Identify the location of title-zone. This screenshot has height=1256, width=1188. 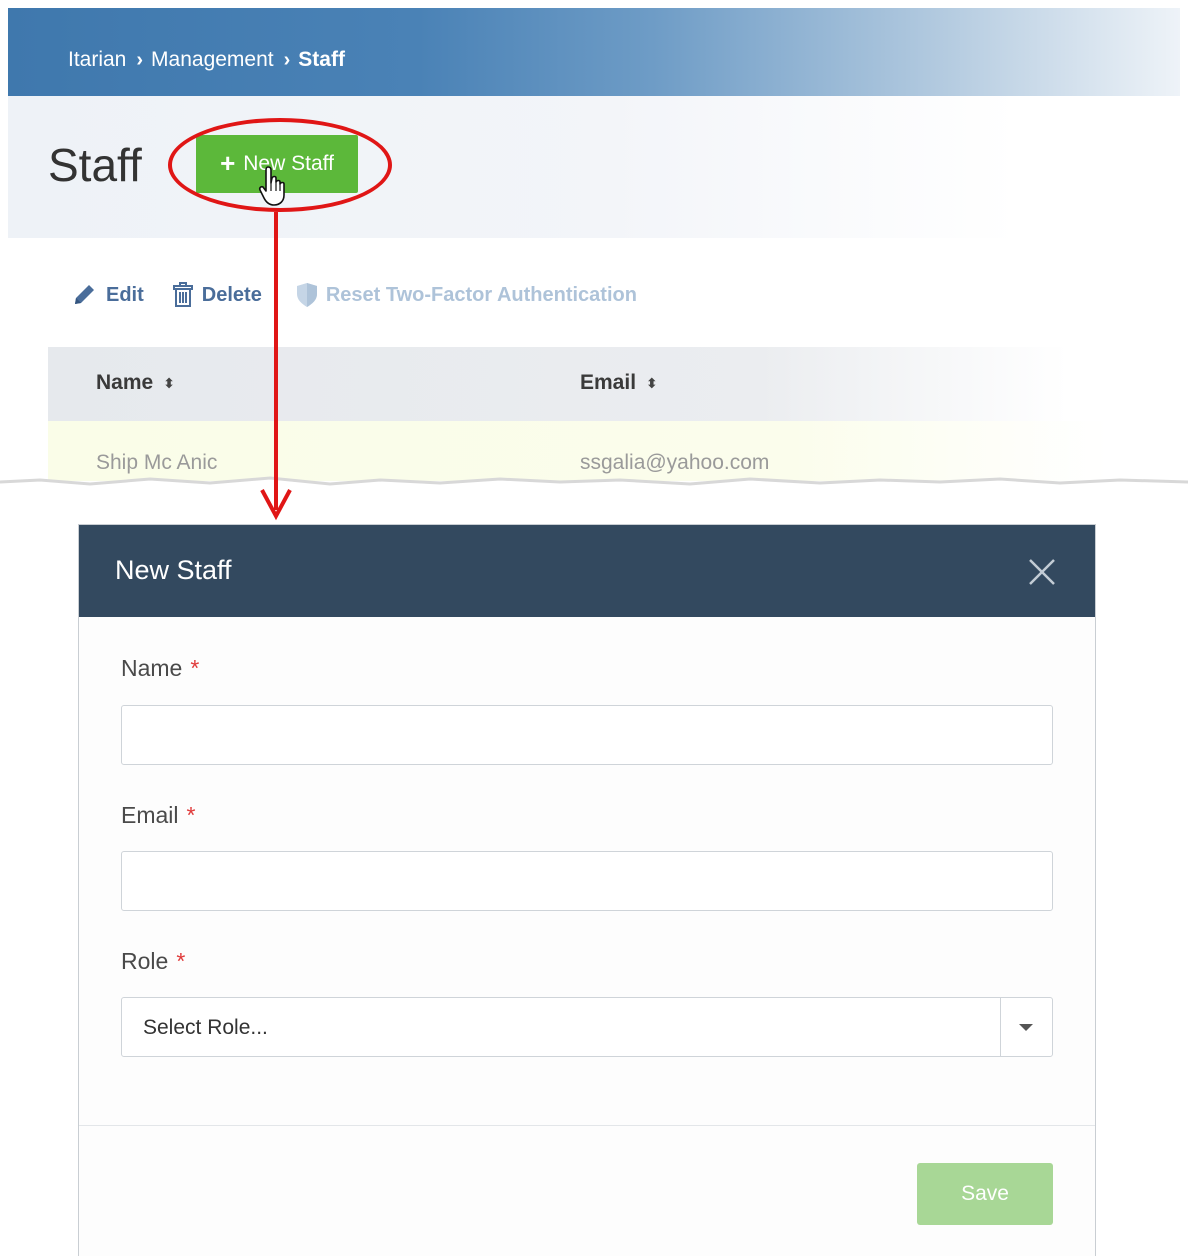
(513, 167).